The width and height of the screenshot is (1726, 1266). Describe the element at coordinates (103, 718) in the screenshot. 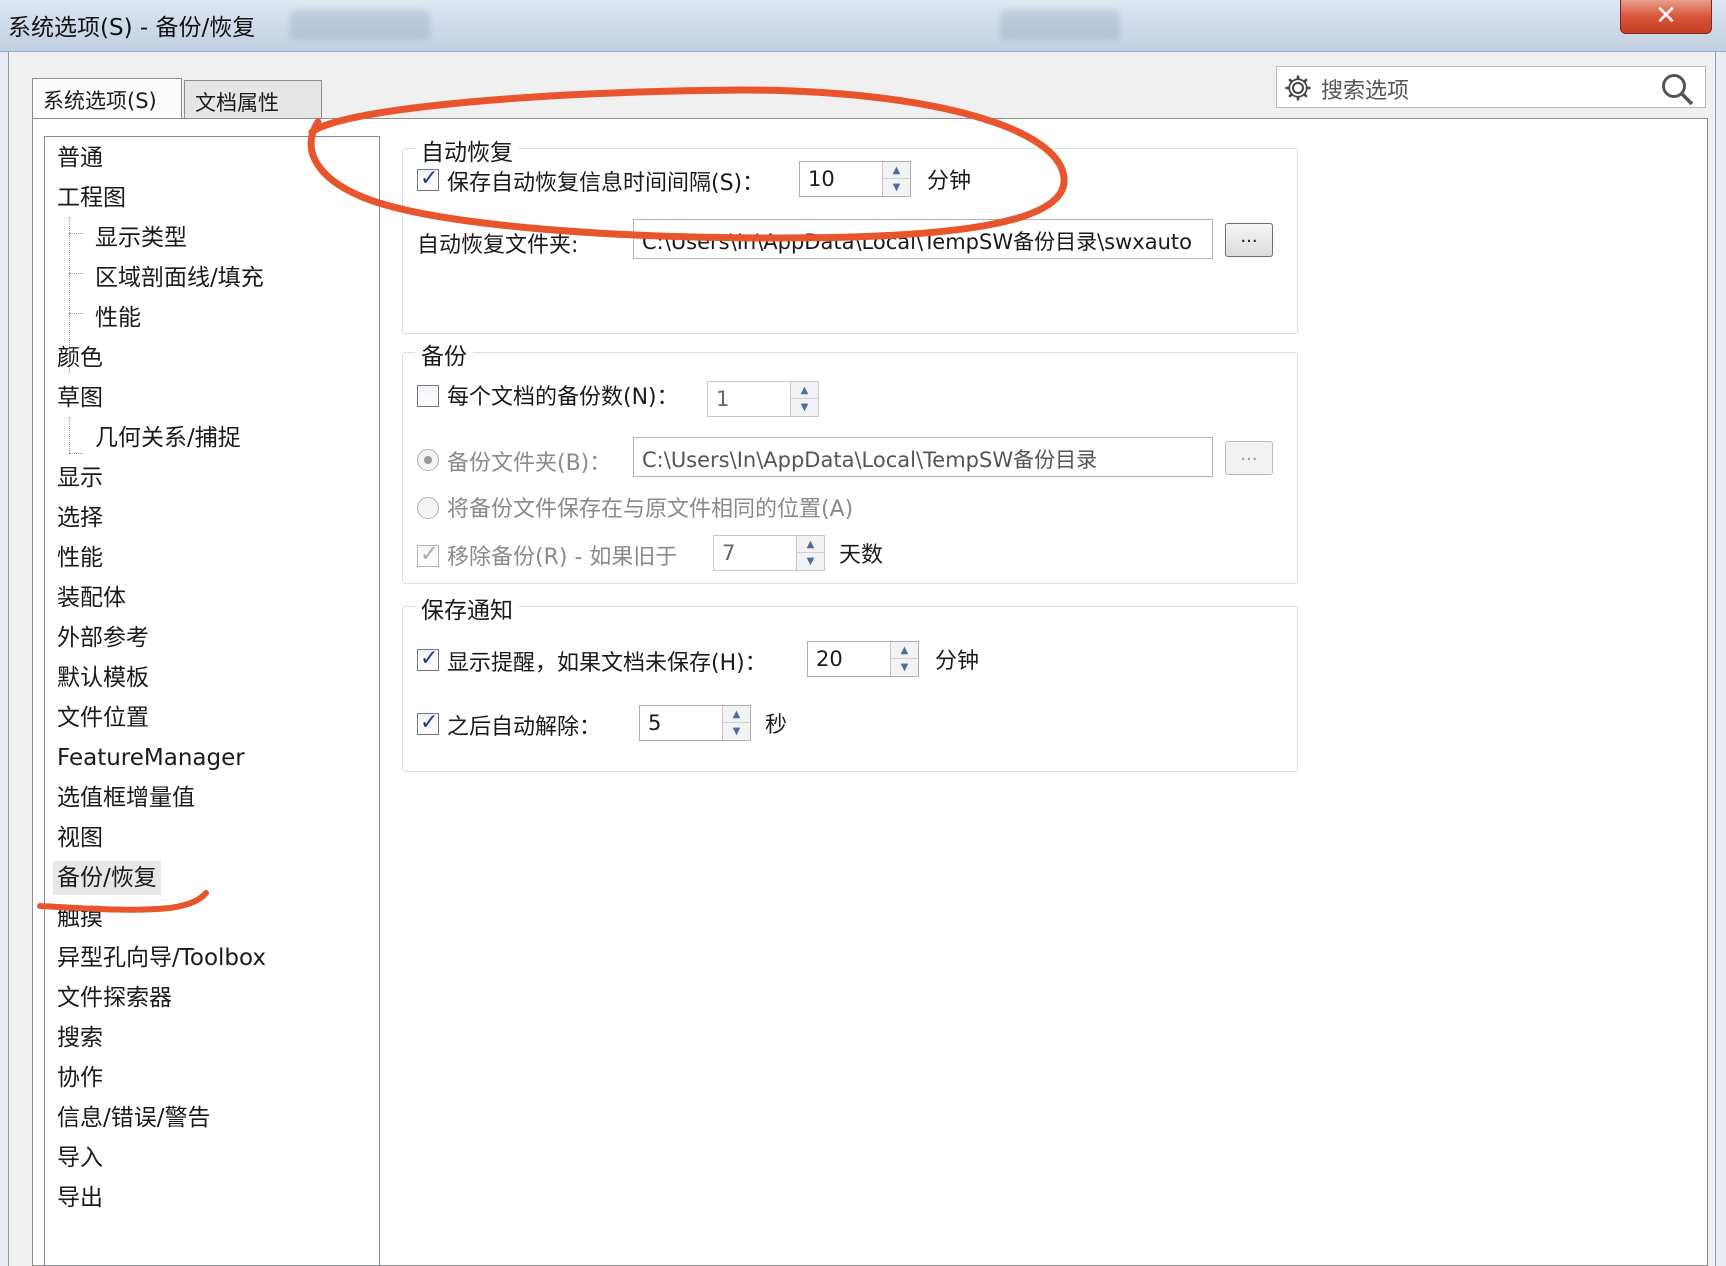

I see `tree-item-file-locations: 文件位置` at that location.